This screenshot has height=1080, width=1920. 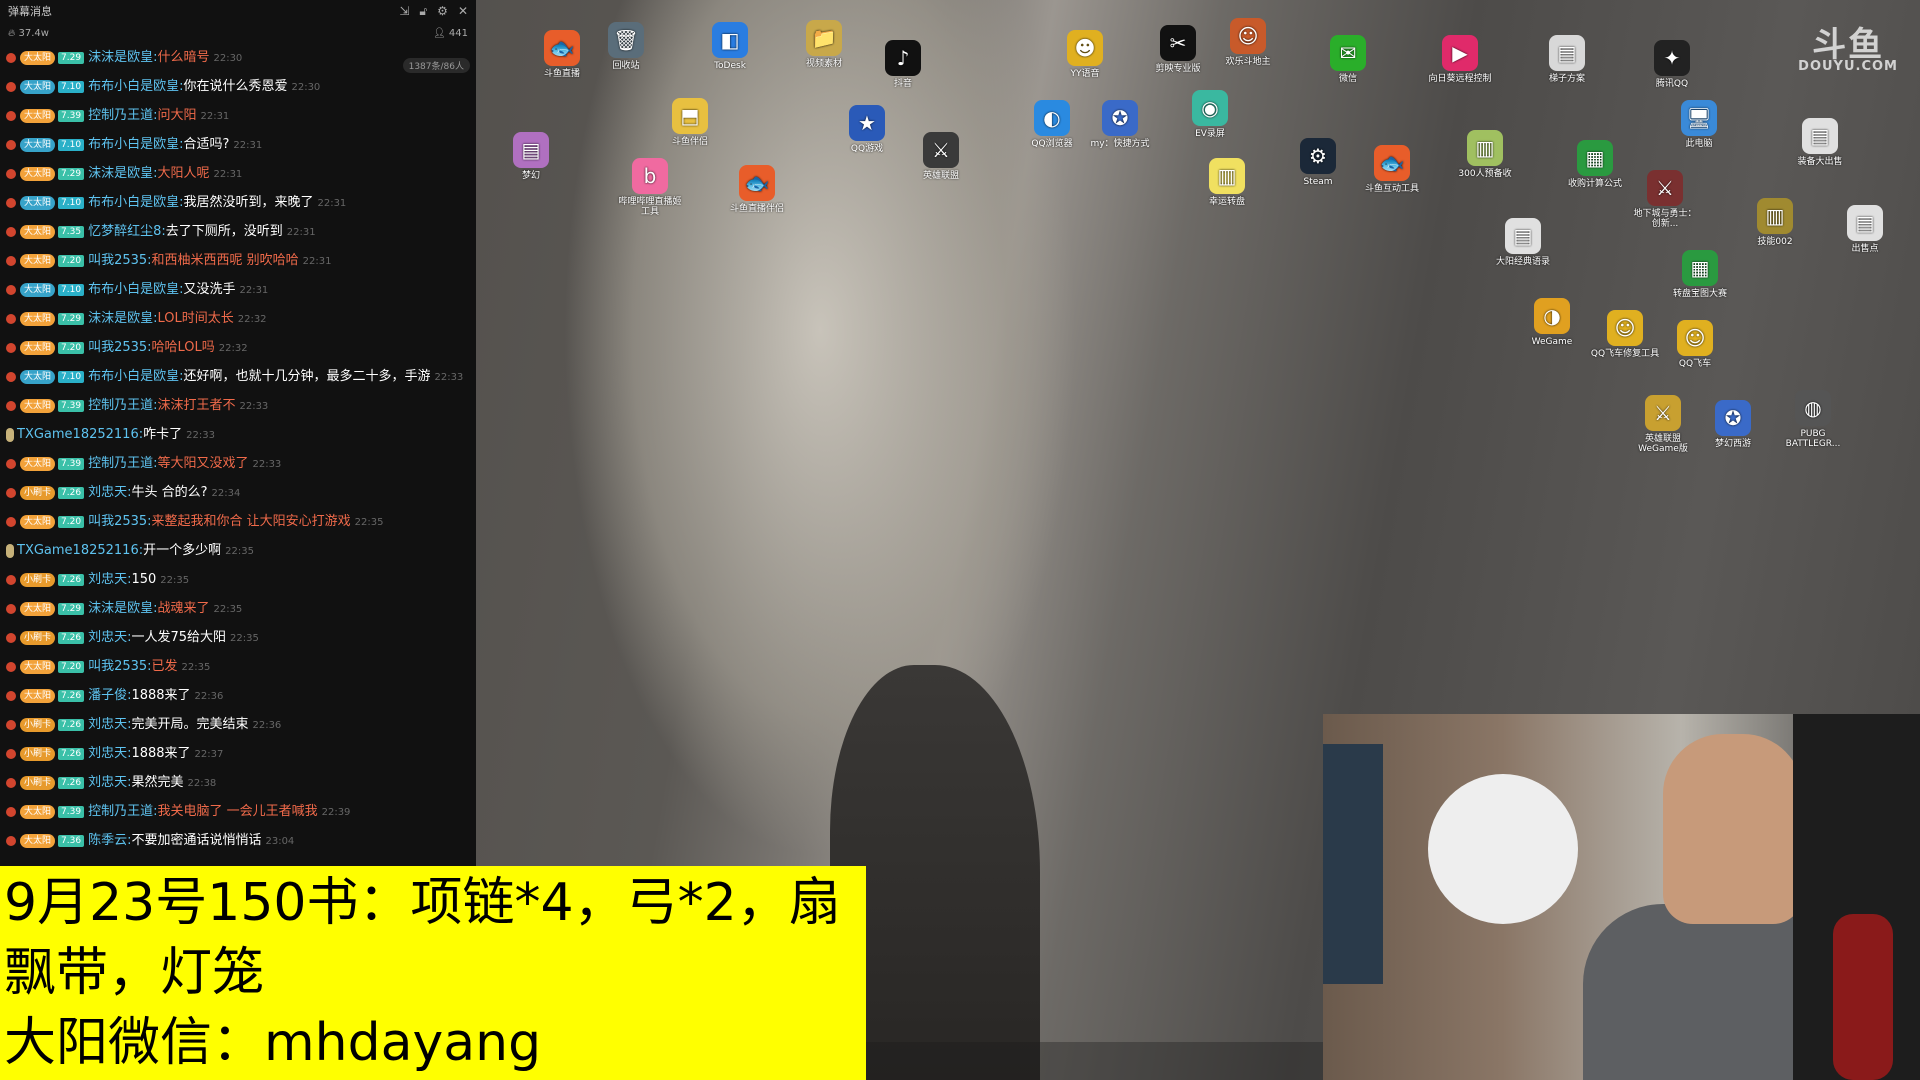 What do you see at coordinates (1392, 169) in the screenshot?
I see `desktop-icon: 🐟 斗鱼互动工具` at bounding box center [1392, 169].